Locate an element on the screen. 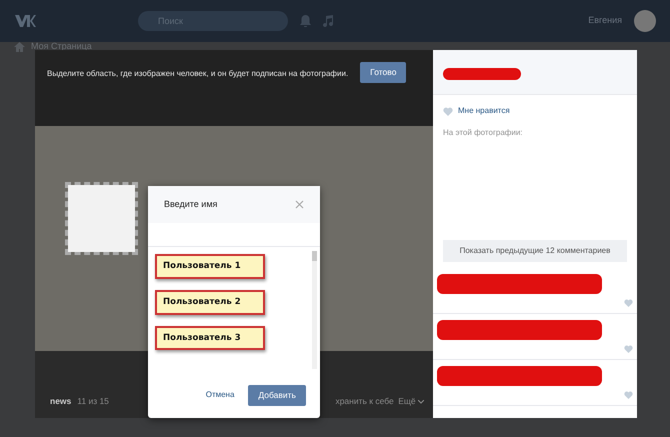  instruction-text: Выделите область, где изображен человек, и он будет подписан на фотографии. is located at coordinates (197, 74).